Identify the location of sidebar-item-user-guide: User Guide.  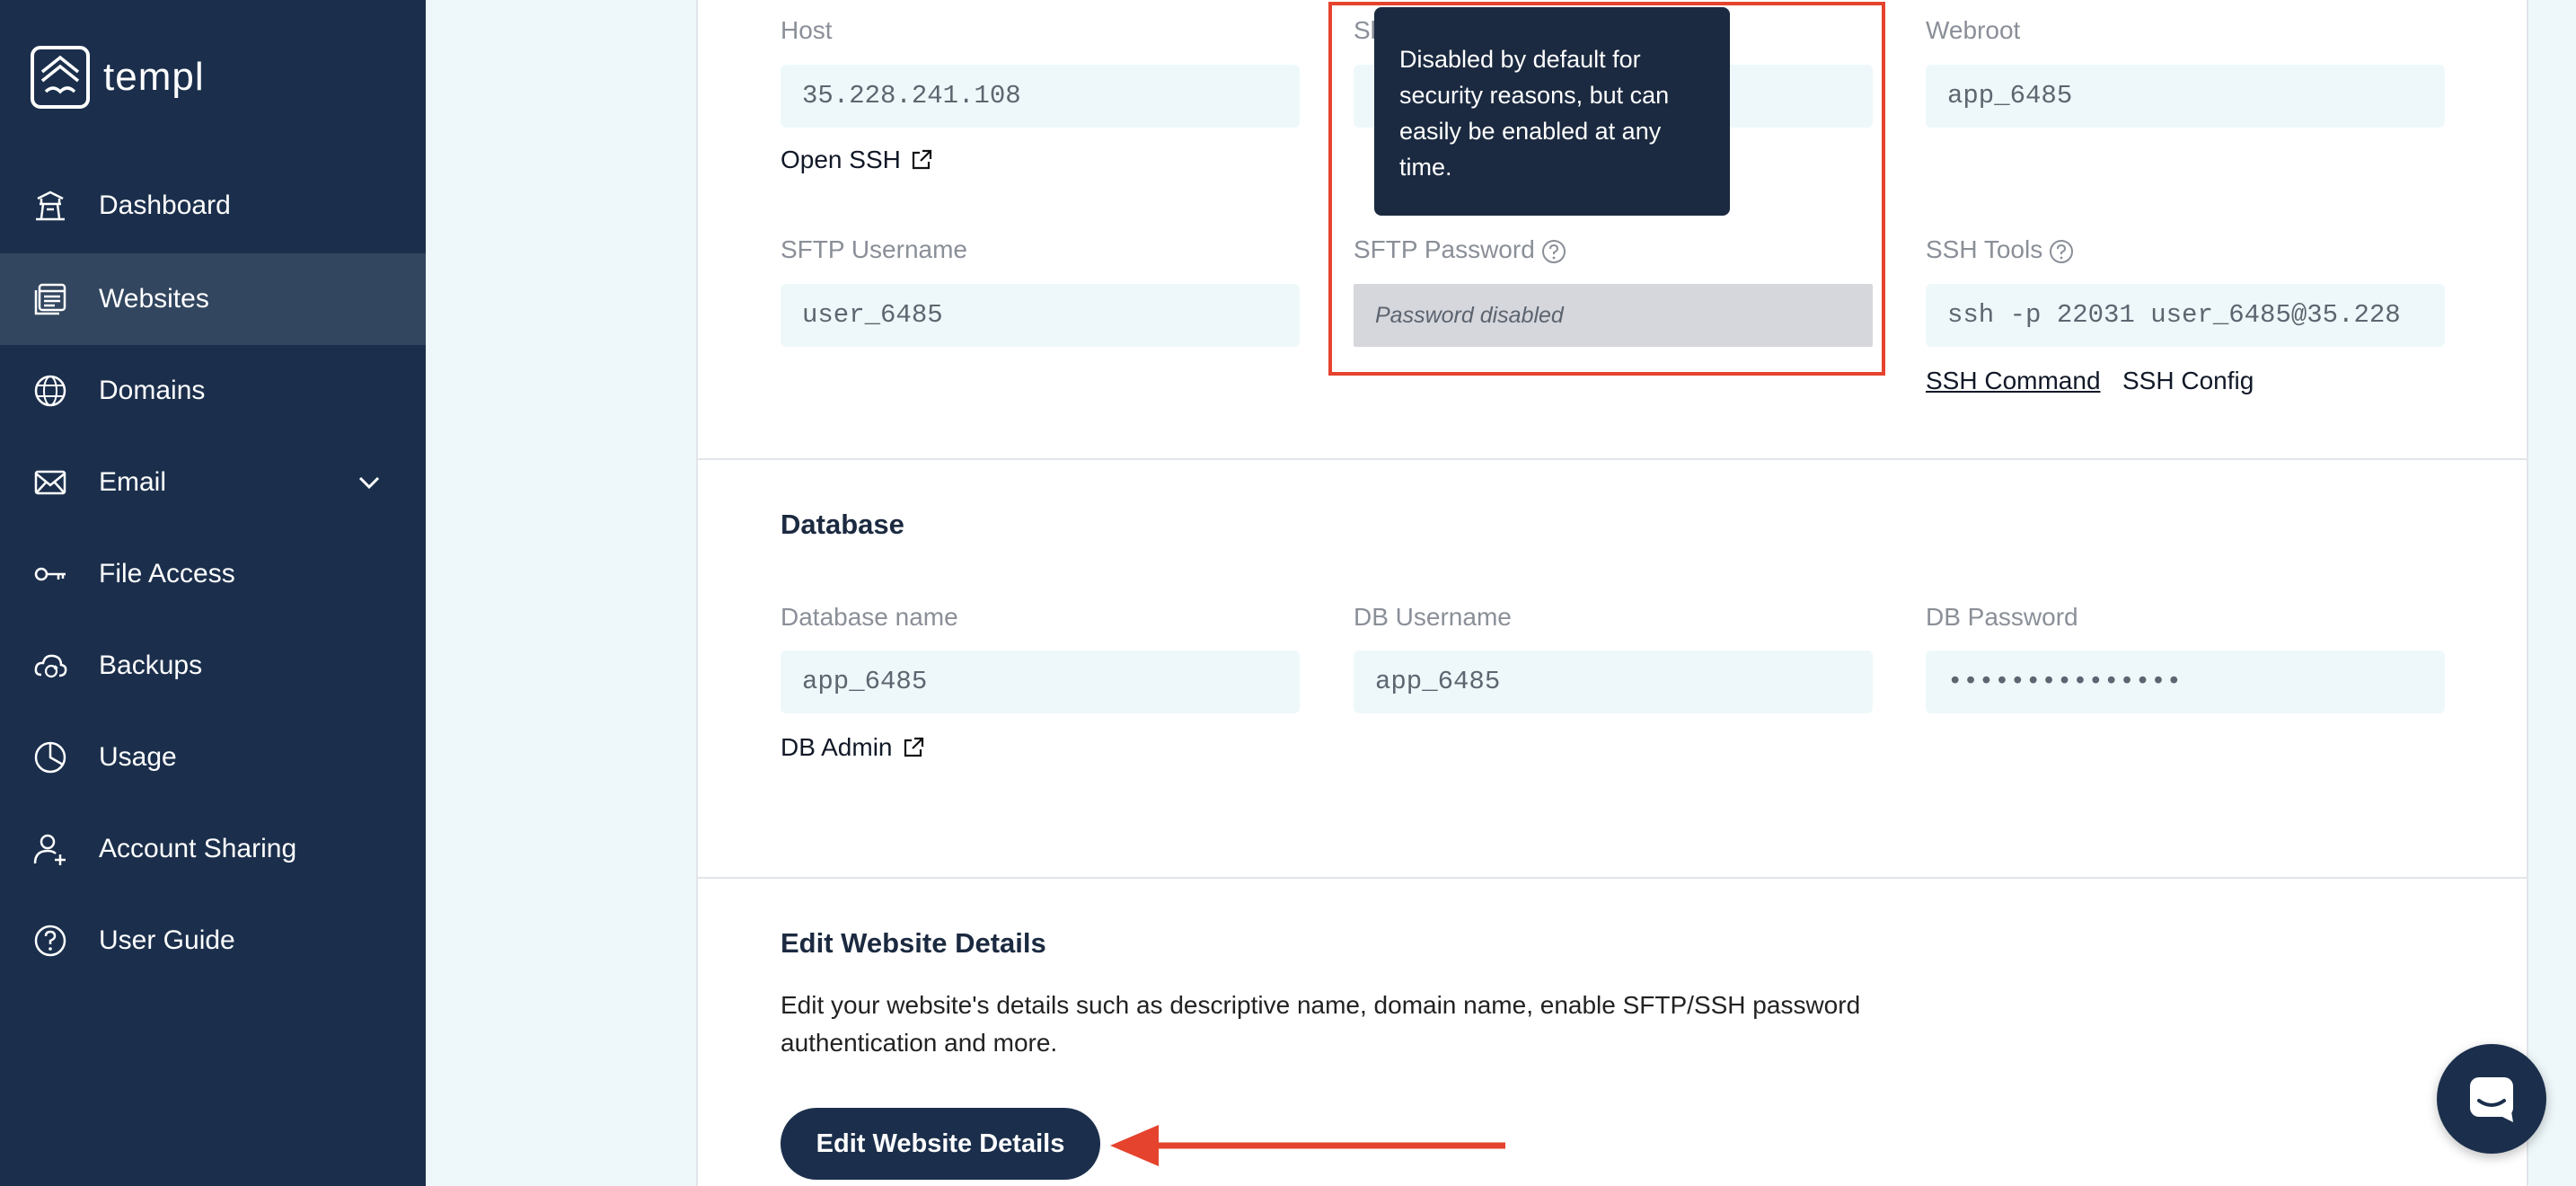
(213, 941).